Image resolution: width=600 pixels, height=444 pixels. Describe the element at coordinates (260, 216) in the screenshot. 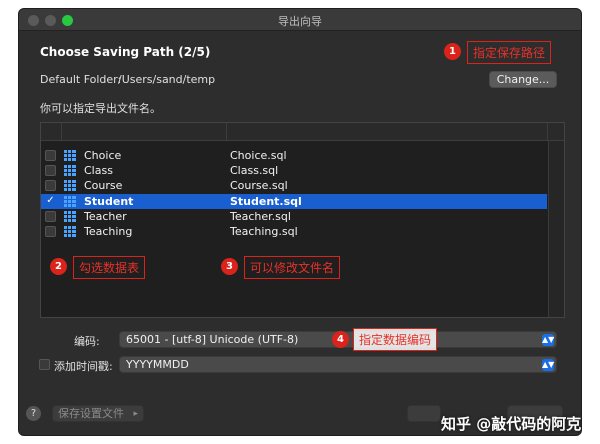

I see `export-filename: Teacher.sql` at that location.